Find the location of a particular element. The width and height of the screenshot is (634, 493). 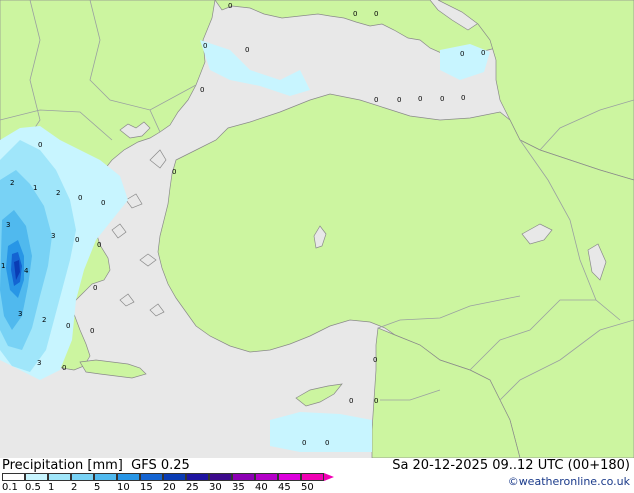

run-time: Sa 20-12-2025 09..12 UTC (00+180) is located at coordinates (511, 465).